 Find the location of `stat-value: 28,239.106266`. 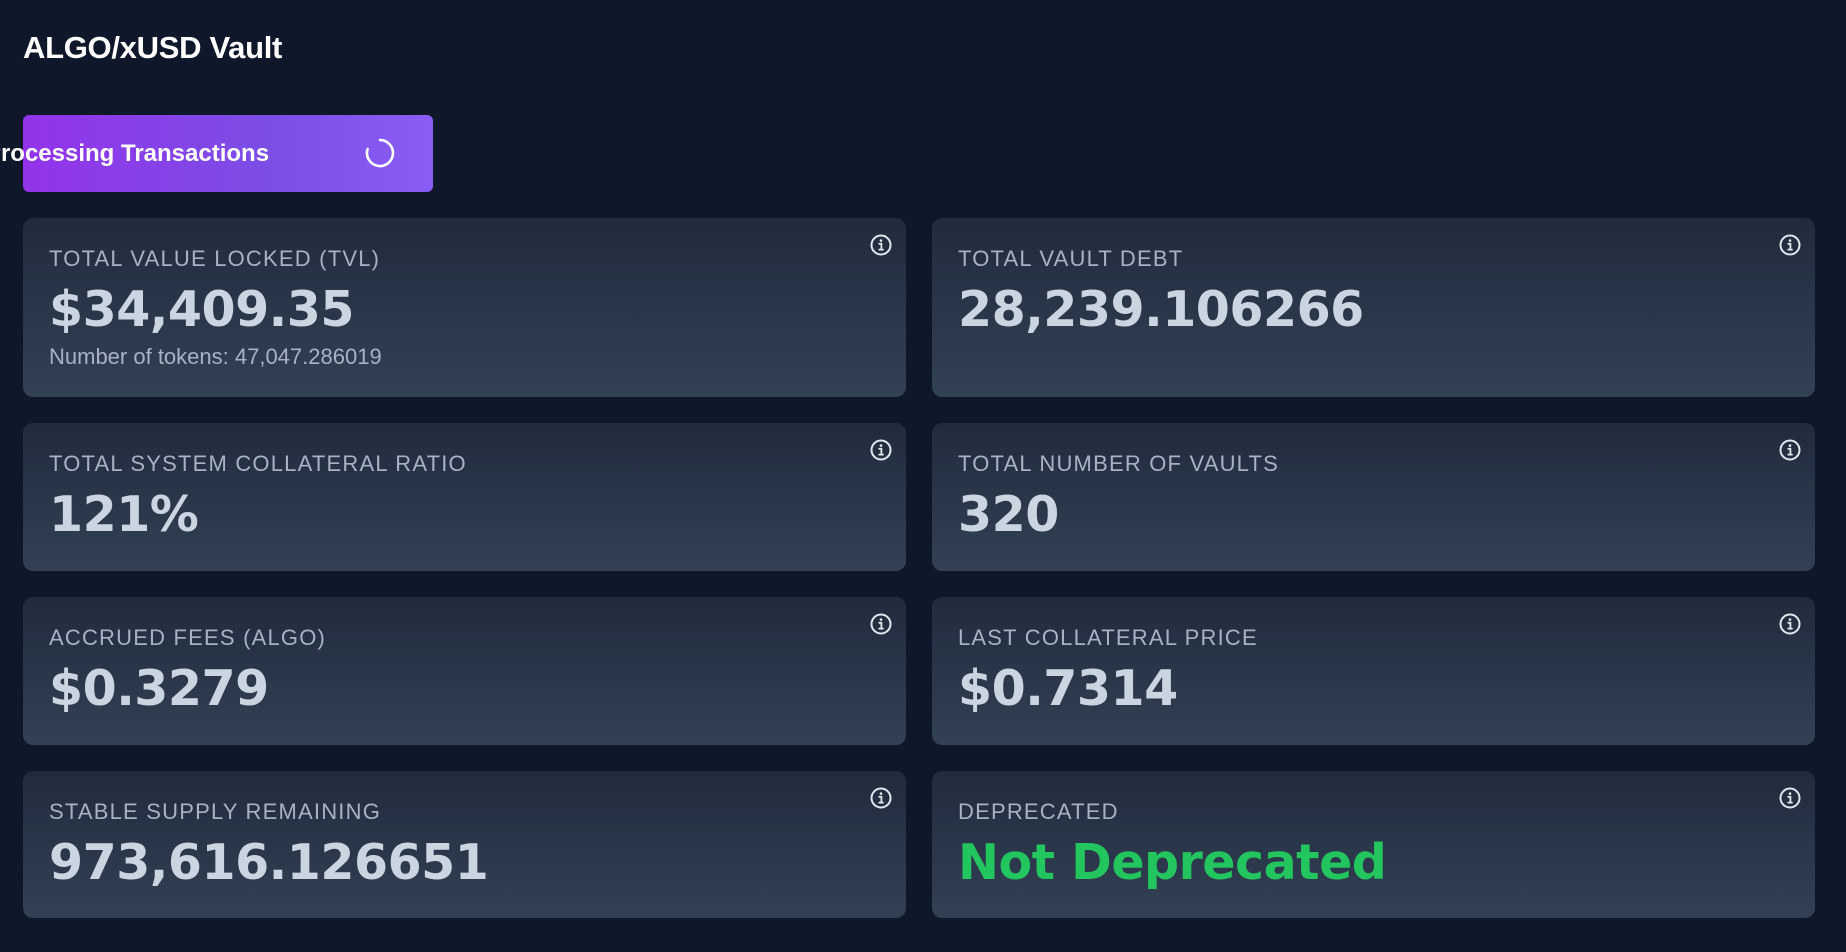

stat-value: 28,239.106266 is located at coordinates (1161, 309).